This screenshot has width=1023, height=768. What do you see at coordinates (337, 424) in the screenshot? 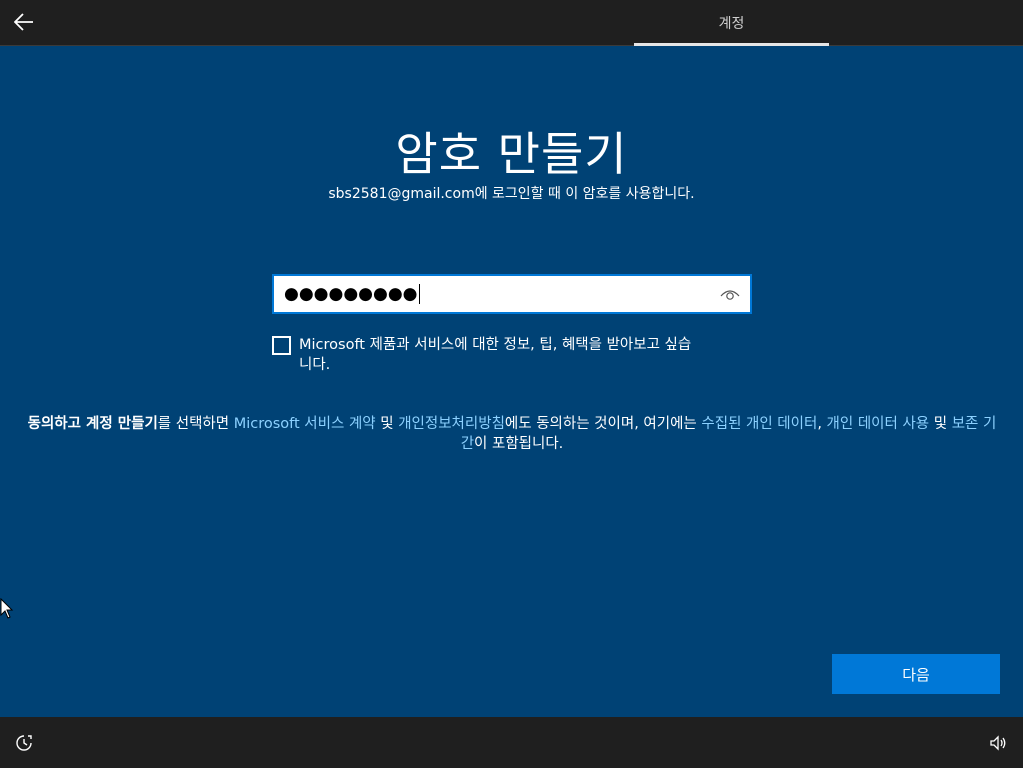
I see `service-agreement-link: 서비스 계약` at bounding box center [337, 424].